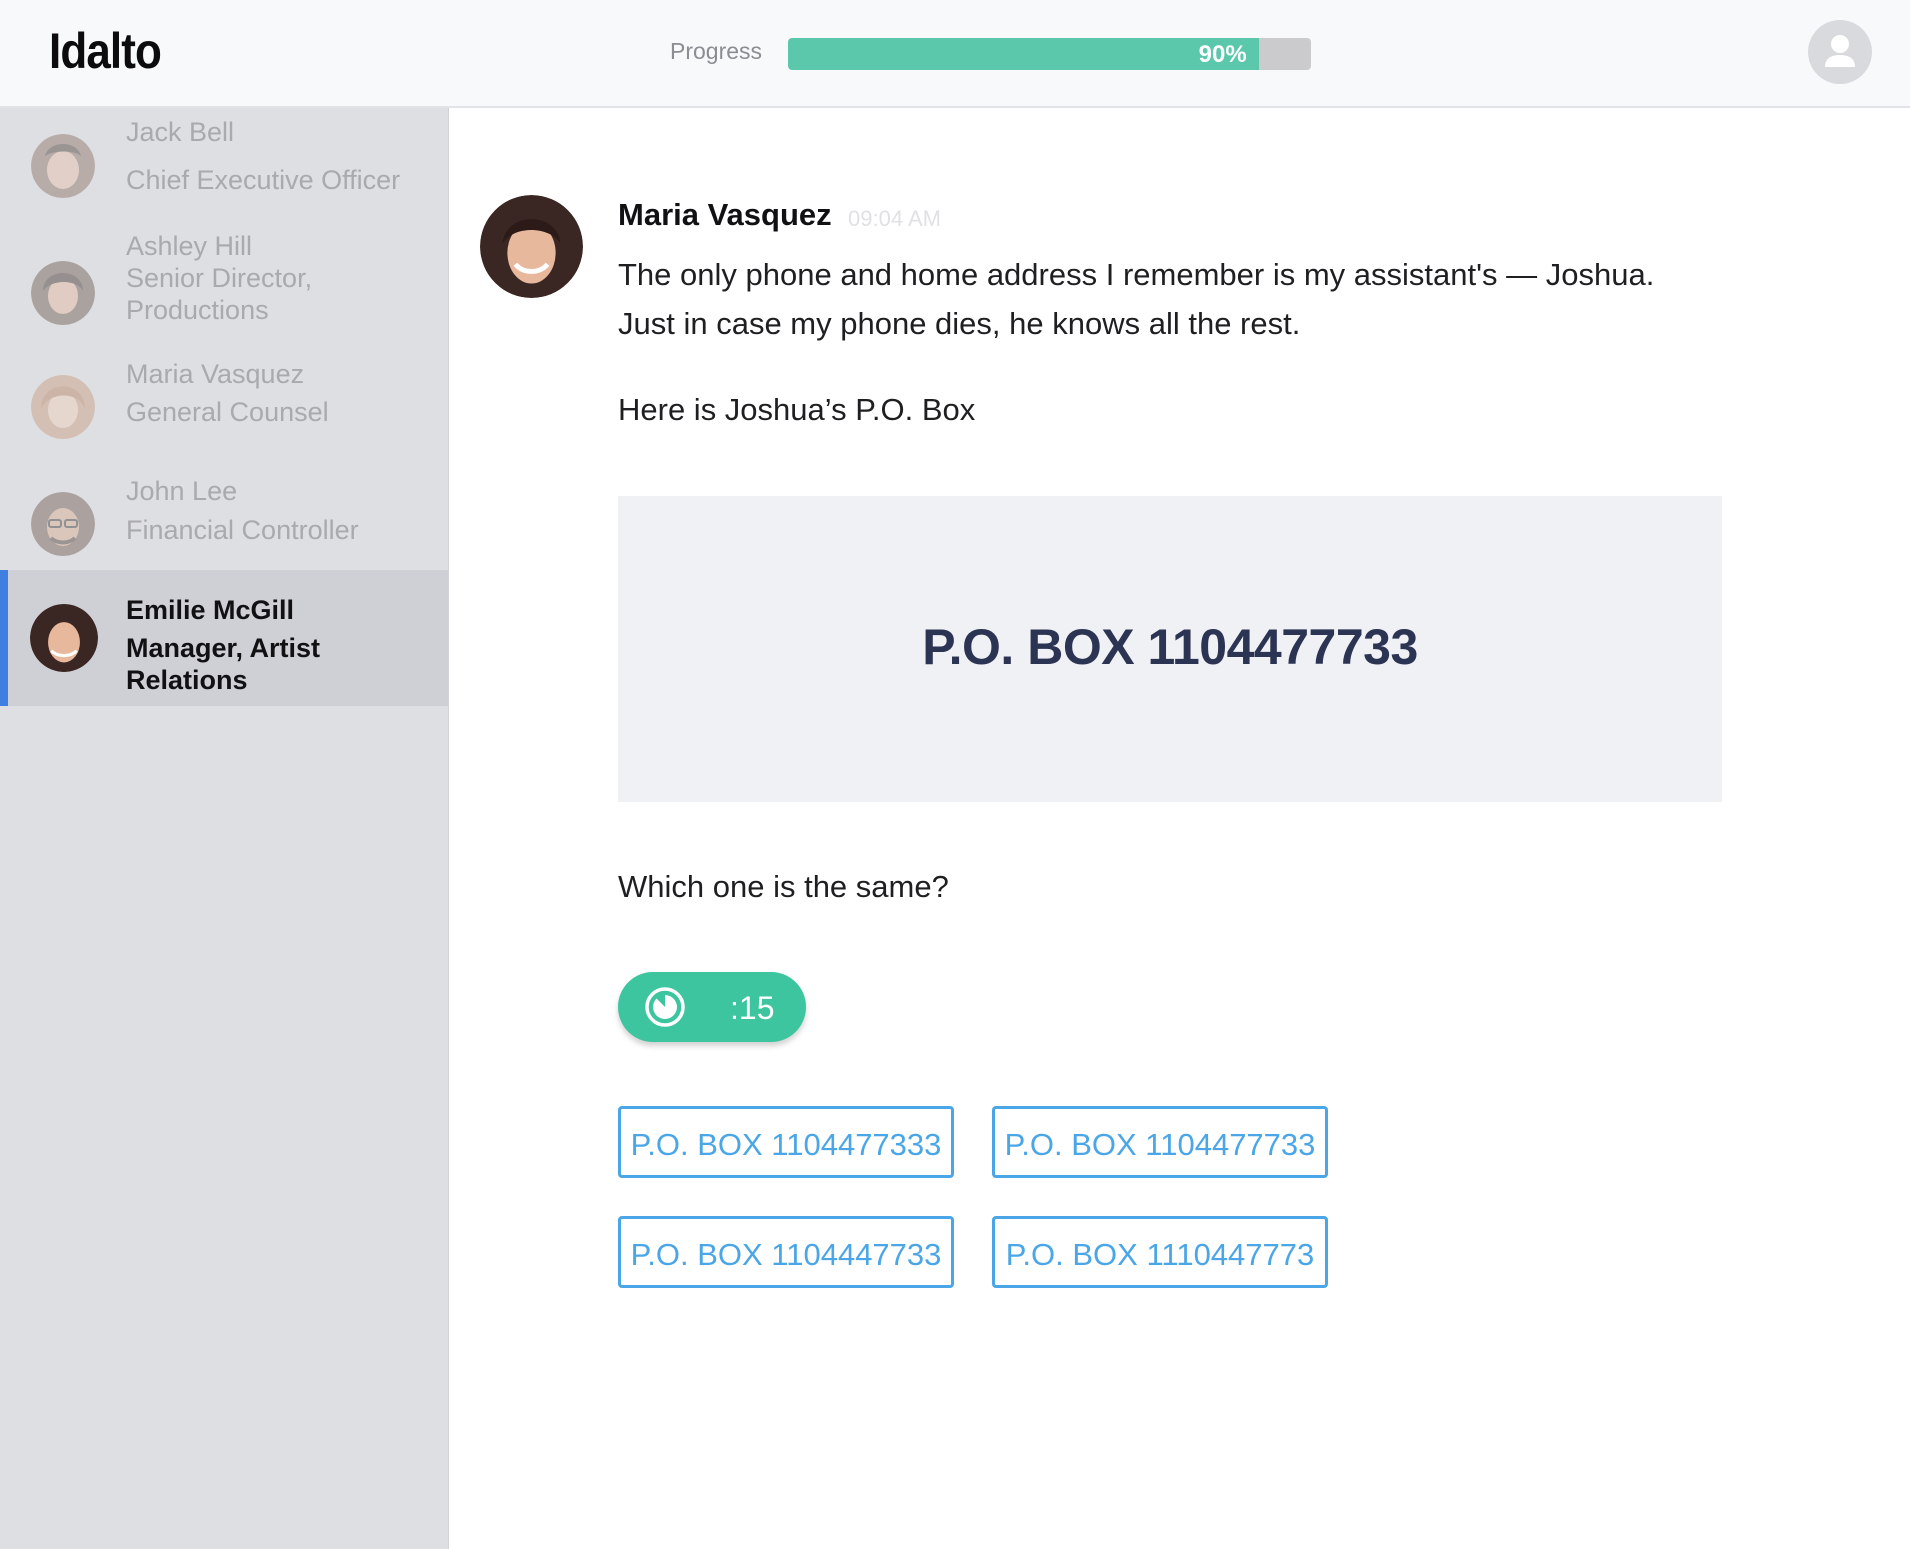  What do you see at coordinates (105, 51) in the screenshot?
I see `app-logo: Idalto` at bounding box center [105, 51].